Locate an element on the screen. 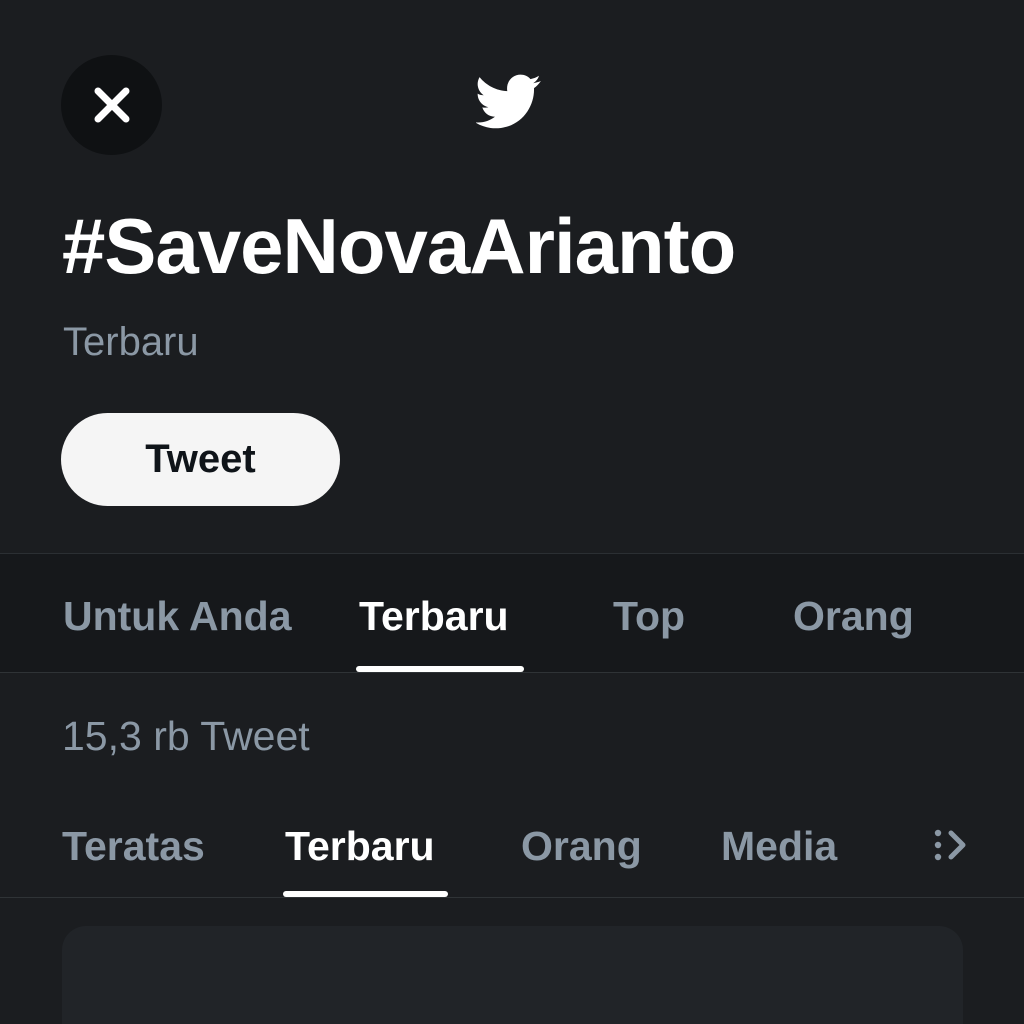 The image size is (1024, 1024). close-icon is located at coordinates (111, 105).